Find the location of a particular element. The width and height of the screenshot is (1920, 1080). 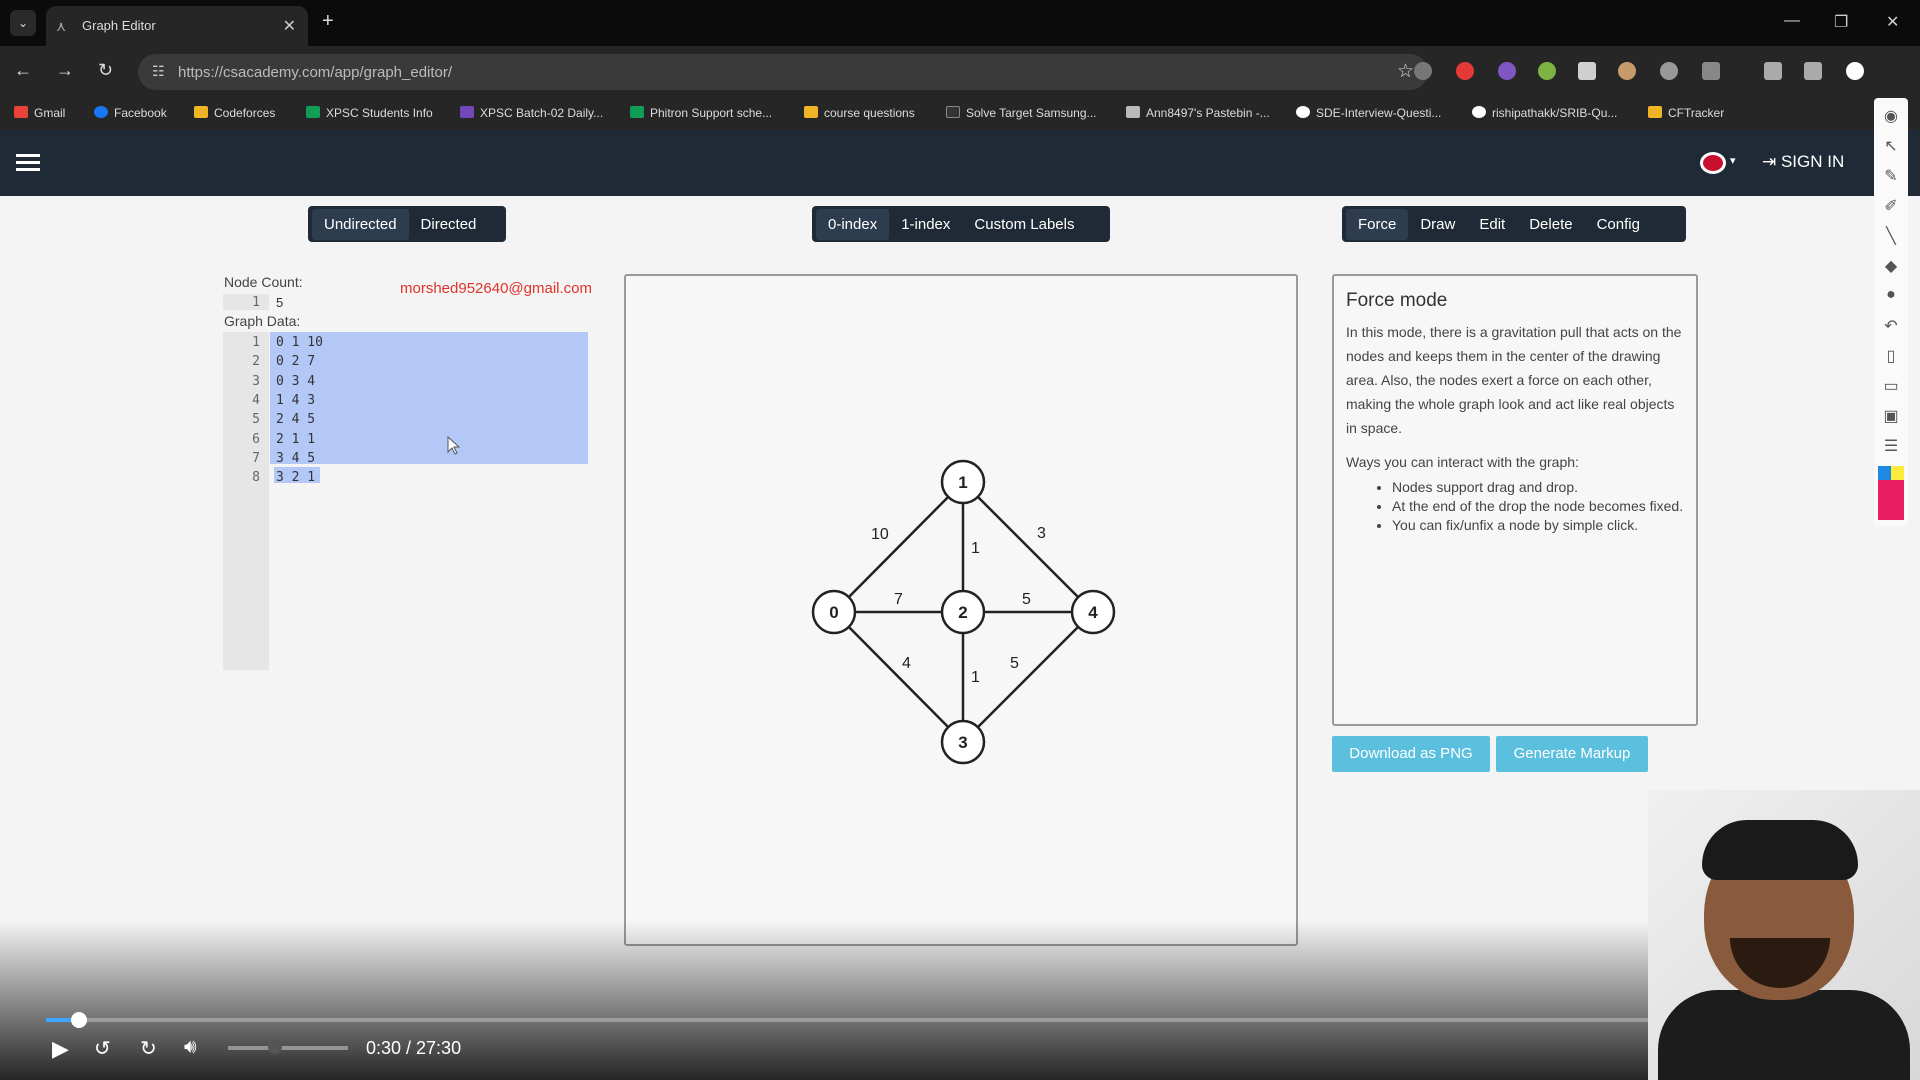

volume-icon: 🔊︎ is located at coordinates (190, 1047).